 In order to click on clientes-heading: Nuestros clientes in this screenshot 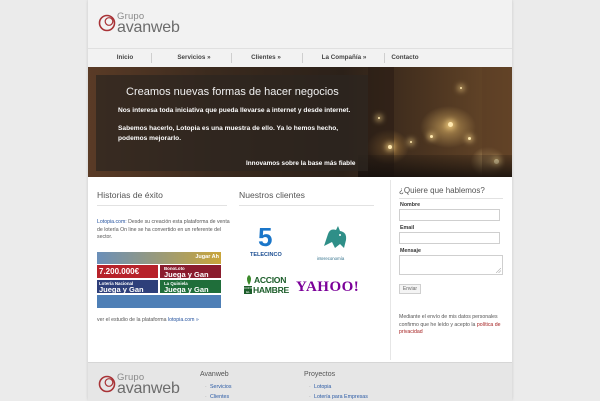, I will do `click(272, 195)`.